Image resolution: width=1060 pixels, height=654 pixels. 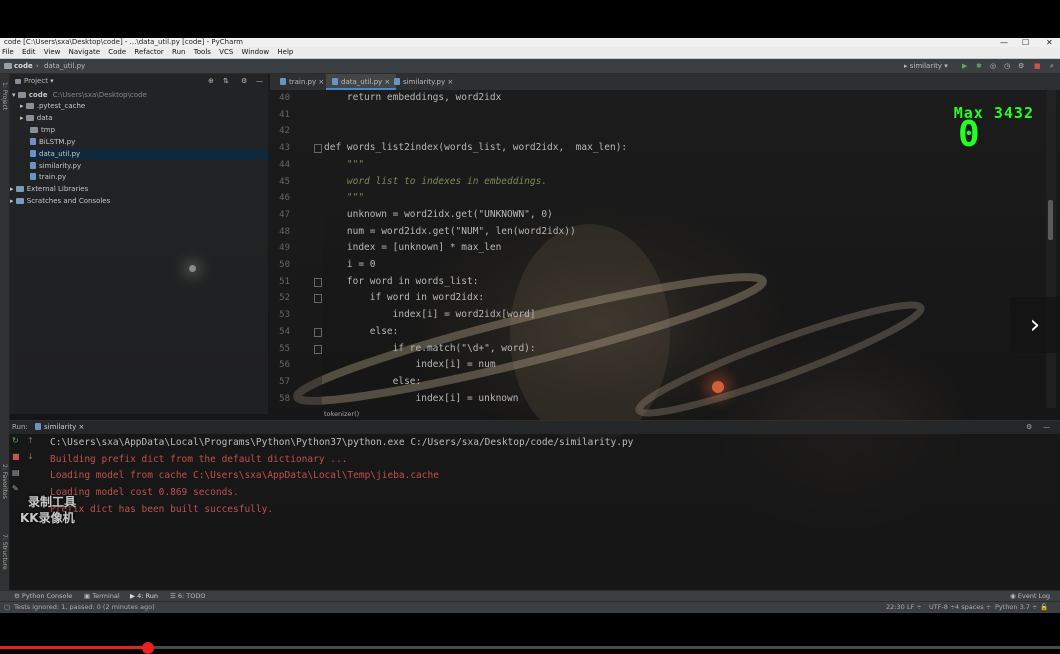 I want to click on project-view-select: Project ▾, so click(x=34, y=81).